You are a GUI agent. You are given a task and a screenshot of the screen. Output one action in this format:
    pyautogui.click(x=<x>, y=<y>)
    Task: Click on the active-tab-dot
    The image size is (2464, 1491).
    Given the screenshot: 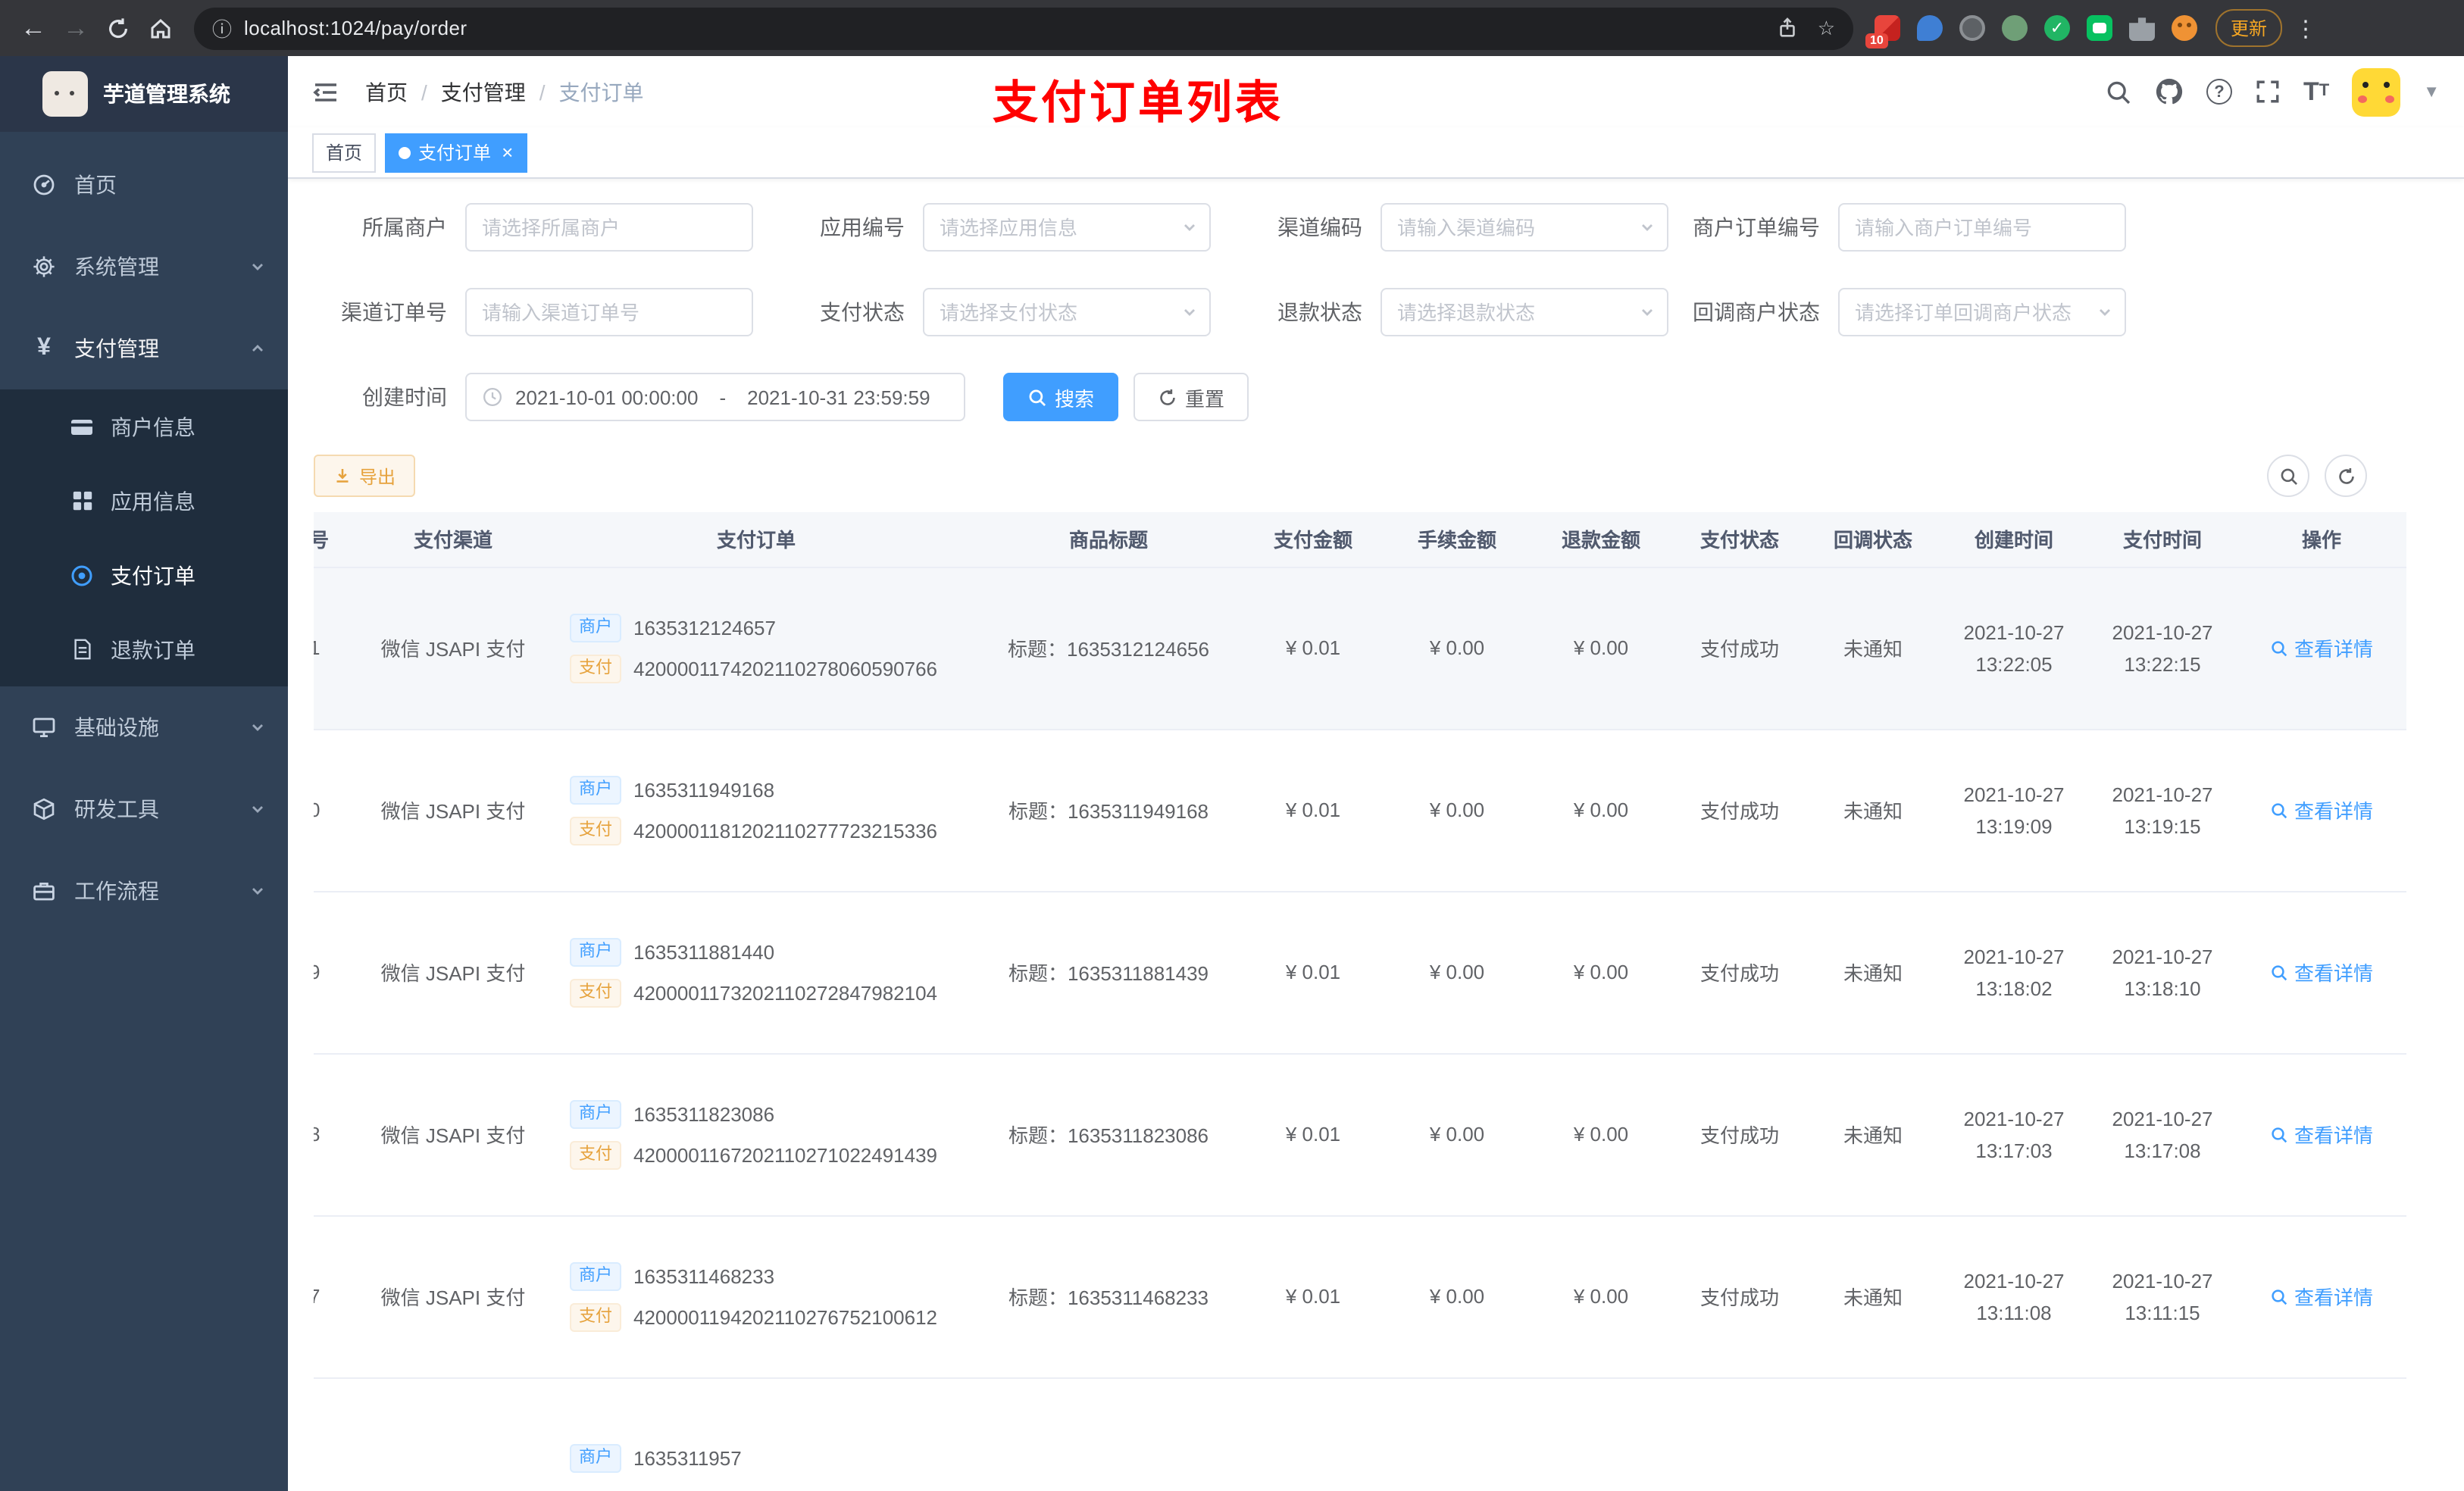 What is the action you would take?
    pyautogui.click(x=405, y=152)
    